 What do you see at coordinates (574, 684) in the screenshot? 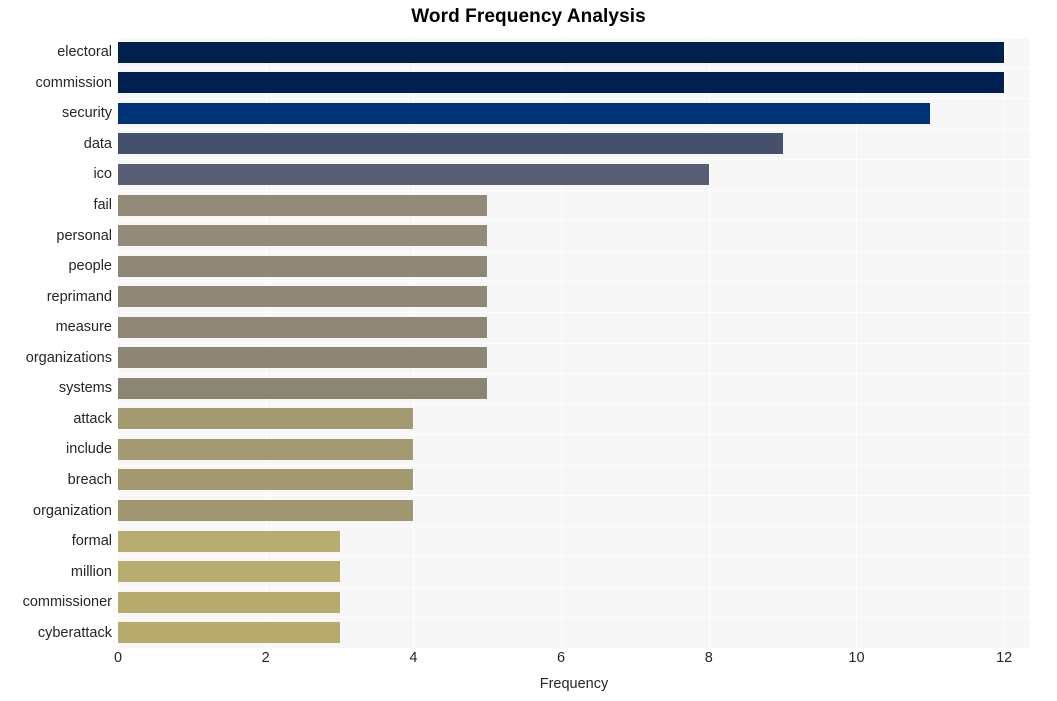
I see `x-axis-title: Frequency` at bounding box center [574, 684].